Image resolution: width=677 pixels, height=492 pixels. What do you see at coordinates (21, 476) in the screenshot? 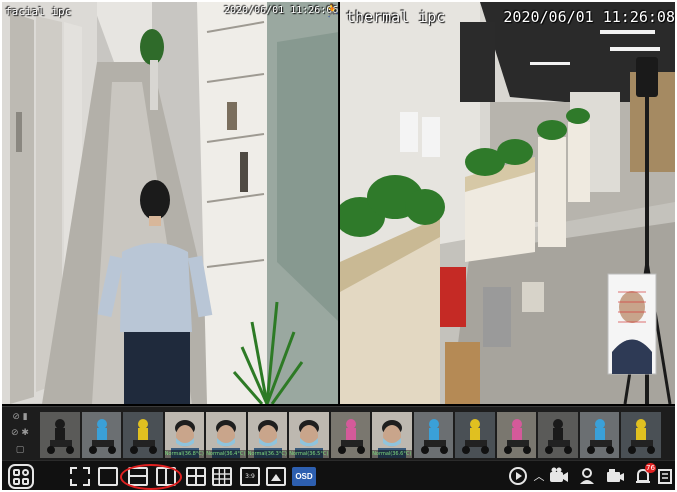
I see `menu-icon` at bounding box center [21, 476].